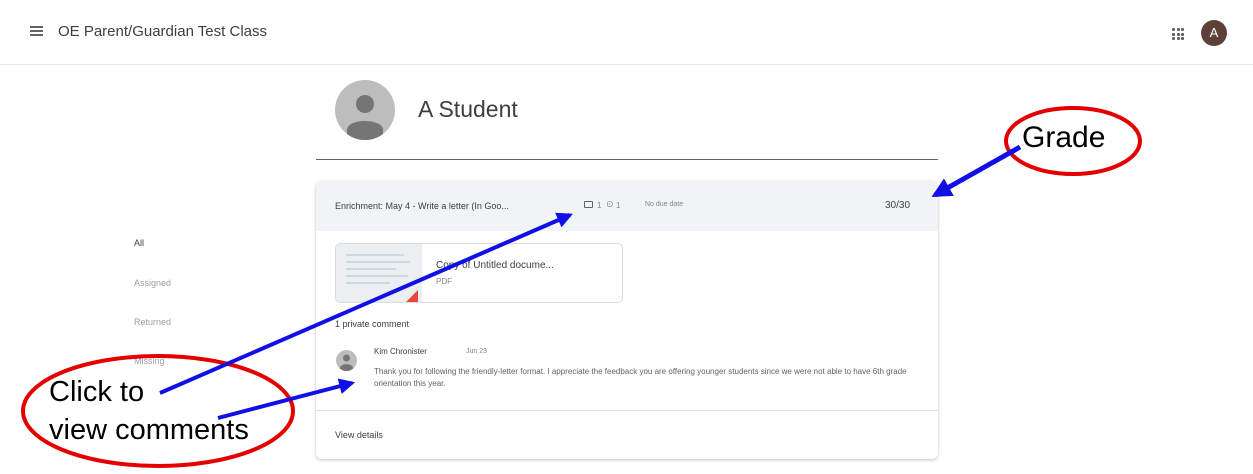 Image resolution: width=1253 pixels, height=474 pixels. Describe the element at coordinates (412, 296) in the screenshot. I see `pdf-icon` at that location.